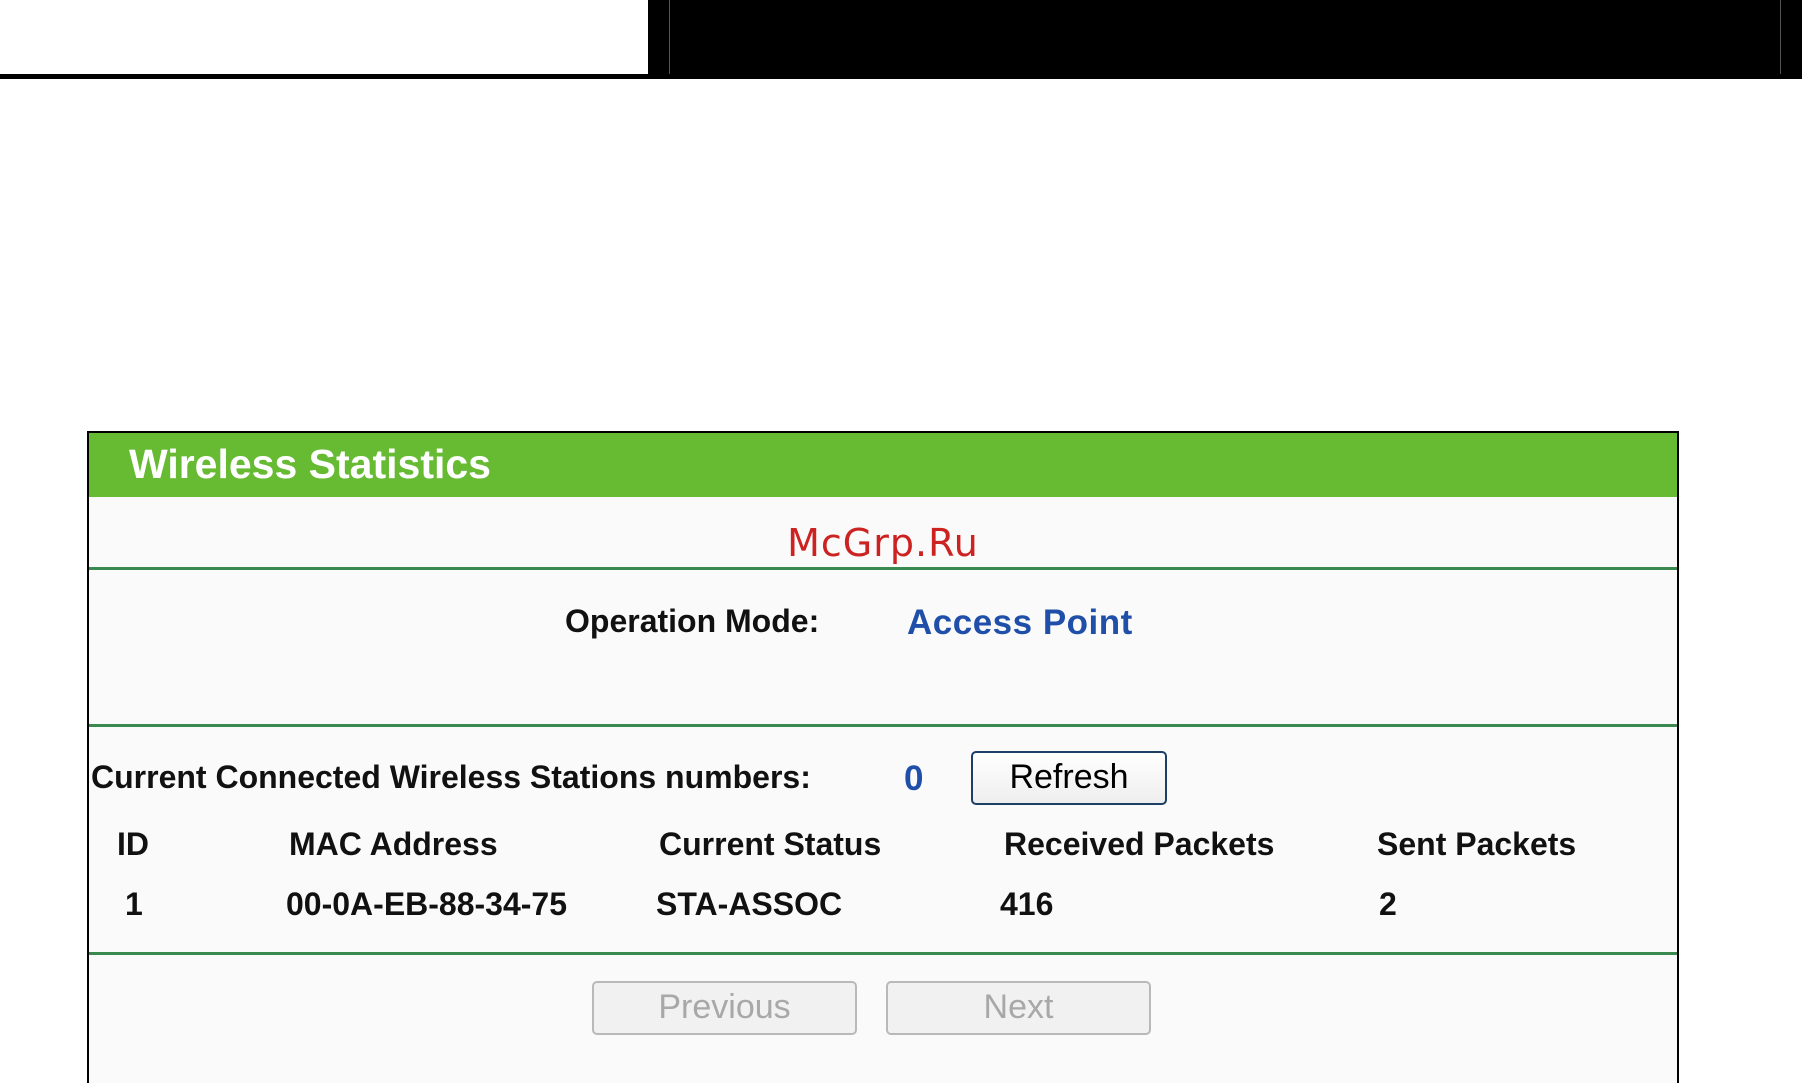 This screenshot has width=1802, height=1083. I want to click on cell-id: 1, so click(134, 904).